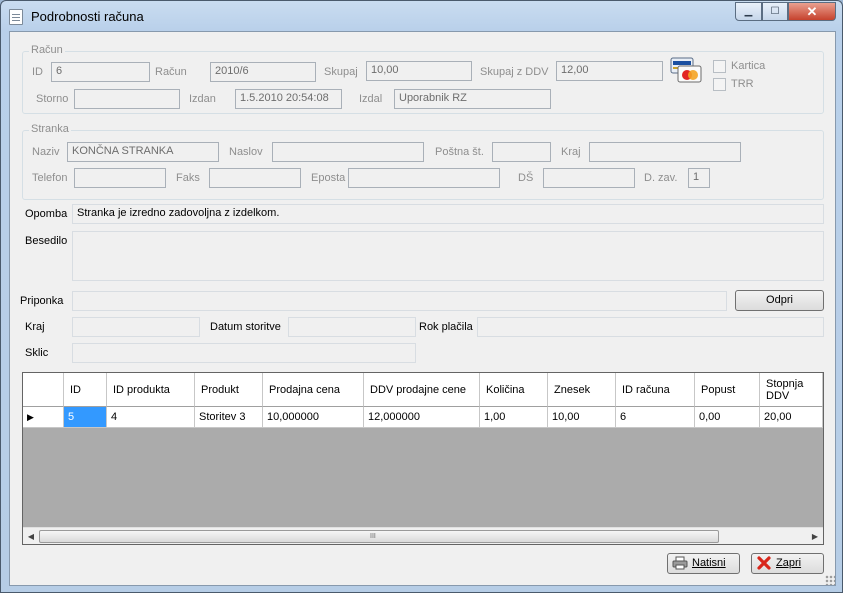  What do you see at coordinates (727, 390) in the screenshot?
I see `column-header: Popust` at bounding box center [727, 390].